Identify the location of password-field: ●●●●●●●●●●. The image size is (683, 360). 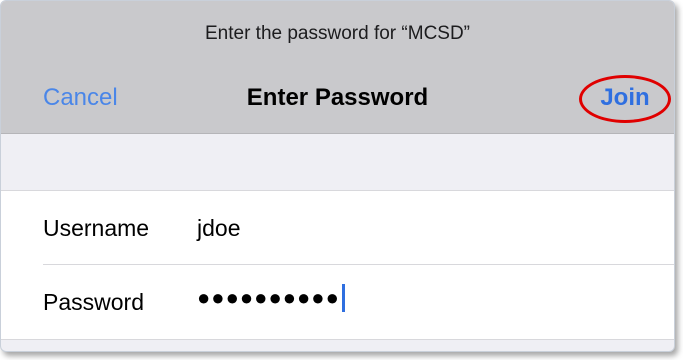
(271, 298).